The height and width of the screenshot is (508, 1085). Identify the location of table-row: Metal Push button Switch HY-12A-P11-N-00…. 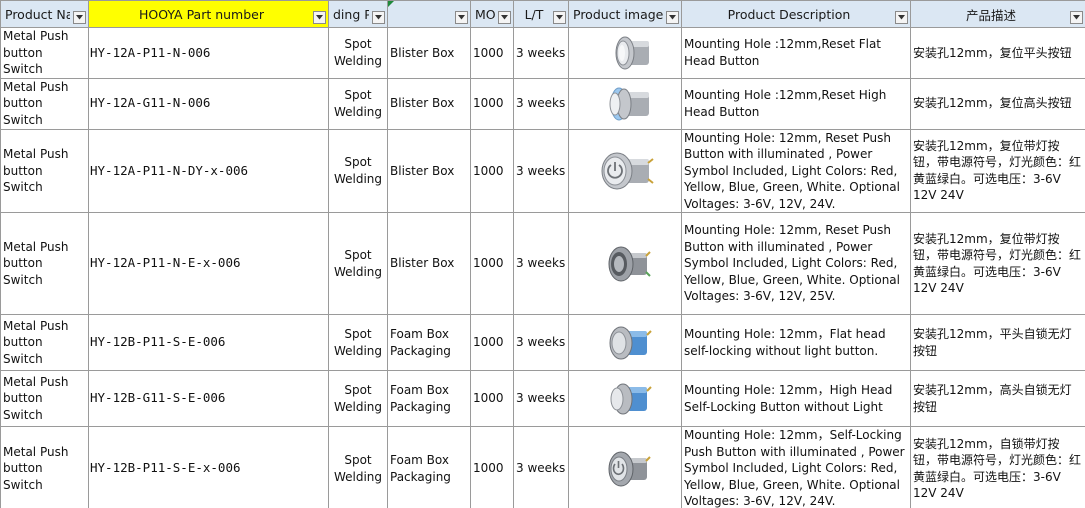
(542, 53).